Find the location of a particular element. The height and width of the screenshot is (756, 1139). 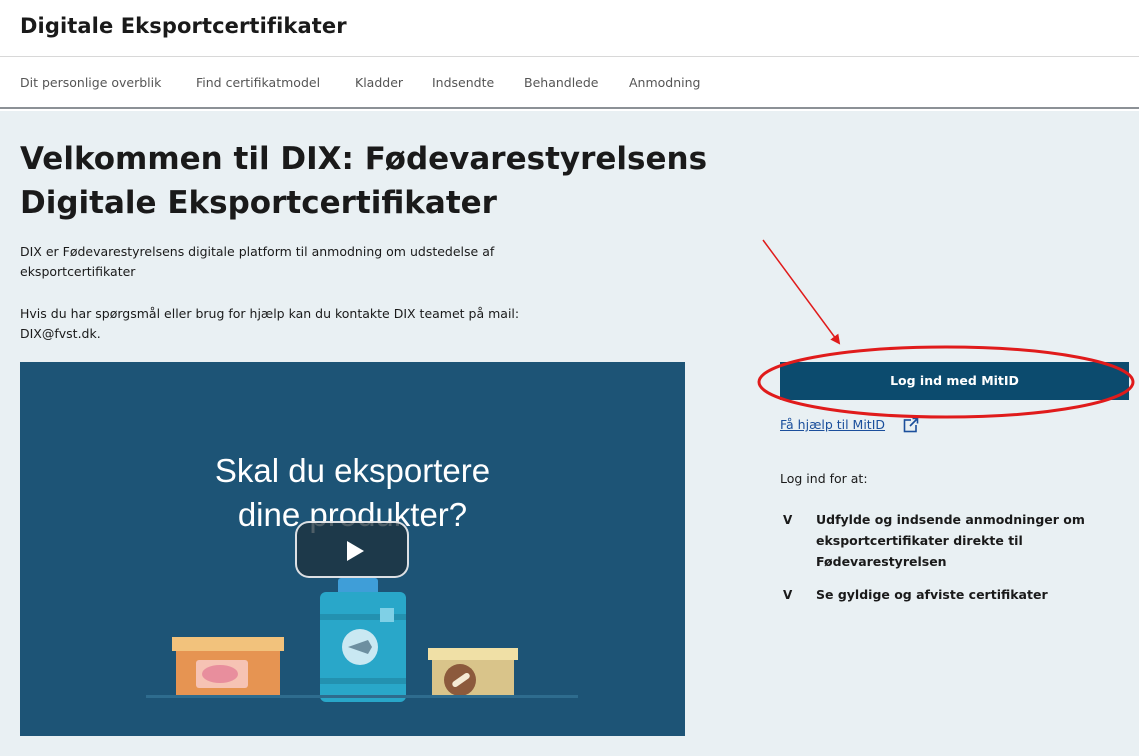

nav-item-find-certifikatmodel: Find certifikatmodel is located at coordinates (258, 82).